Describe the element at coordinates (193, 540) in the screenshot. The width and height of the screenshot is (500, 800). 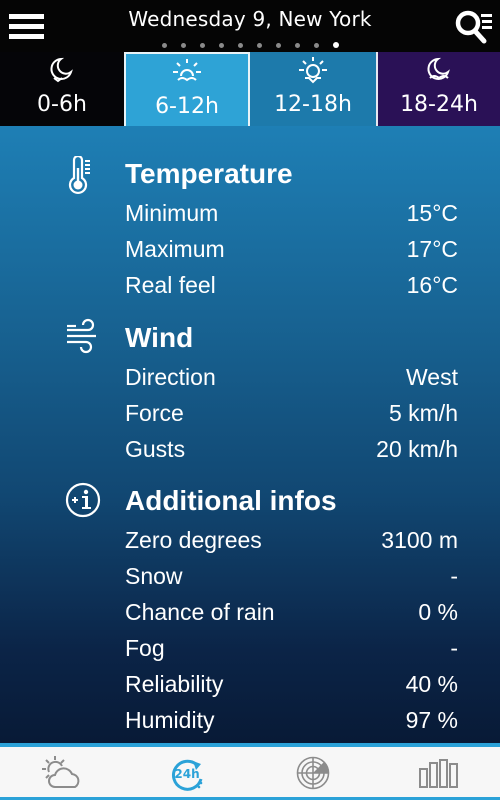
I see `row-label: Zero degrees` at that location.